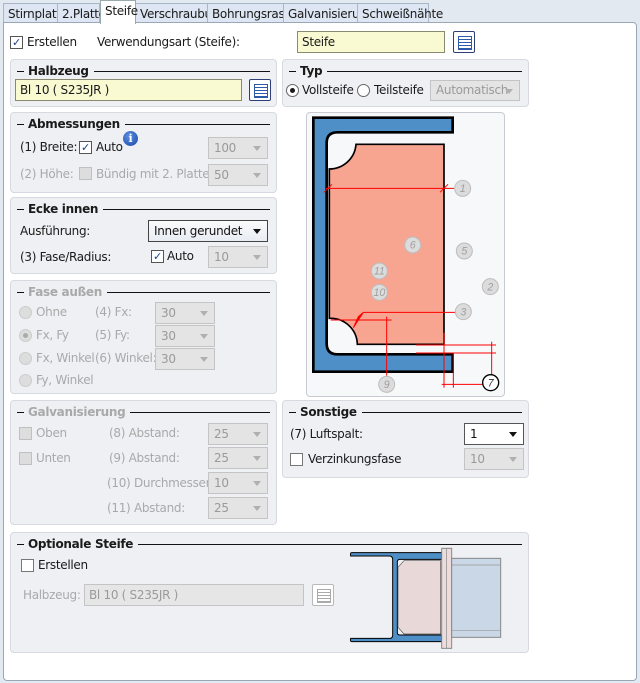  Describe the element at coordinates (85, 147) in the screenshot. I see `breite-auto-checkbox: ✓` at that location.